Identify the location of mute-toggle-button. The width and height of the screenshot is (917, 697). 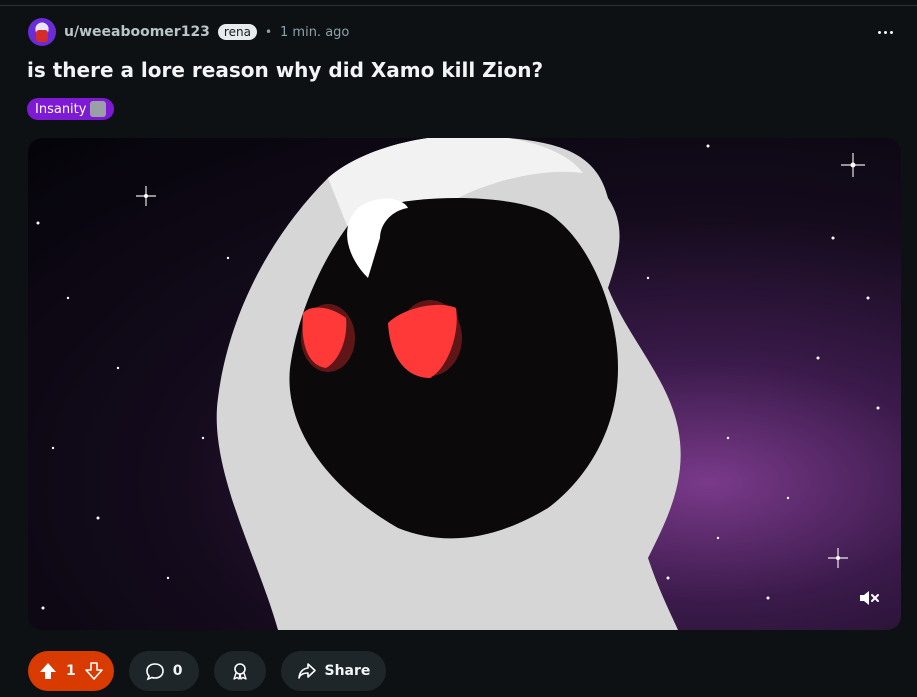
(869, 598).